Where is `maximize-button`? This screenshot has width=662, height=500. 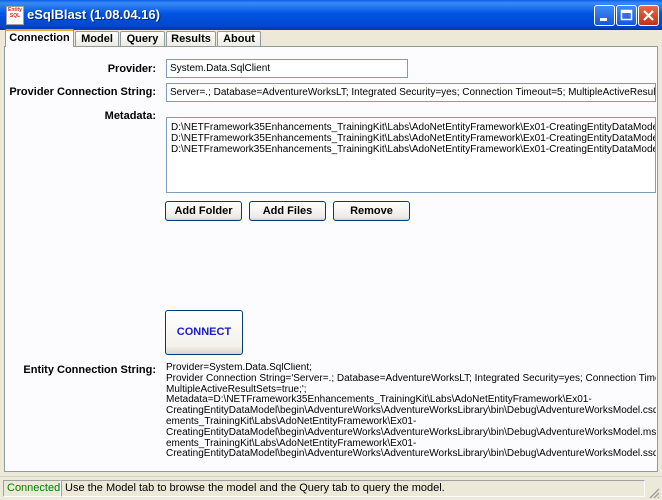
maximize-button is located at coordinates (626, 15).